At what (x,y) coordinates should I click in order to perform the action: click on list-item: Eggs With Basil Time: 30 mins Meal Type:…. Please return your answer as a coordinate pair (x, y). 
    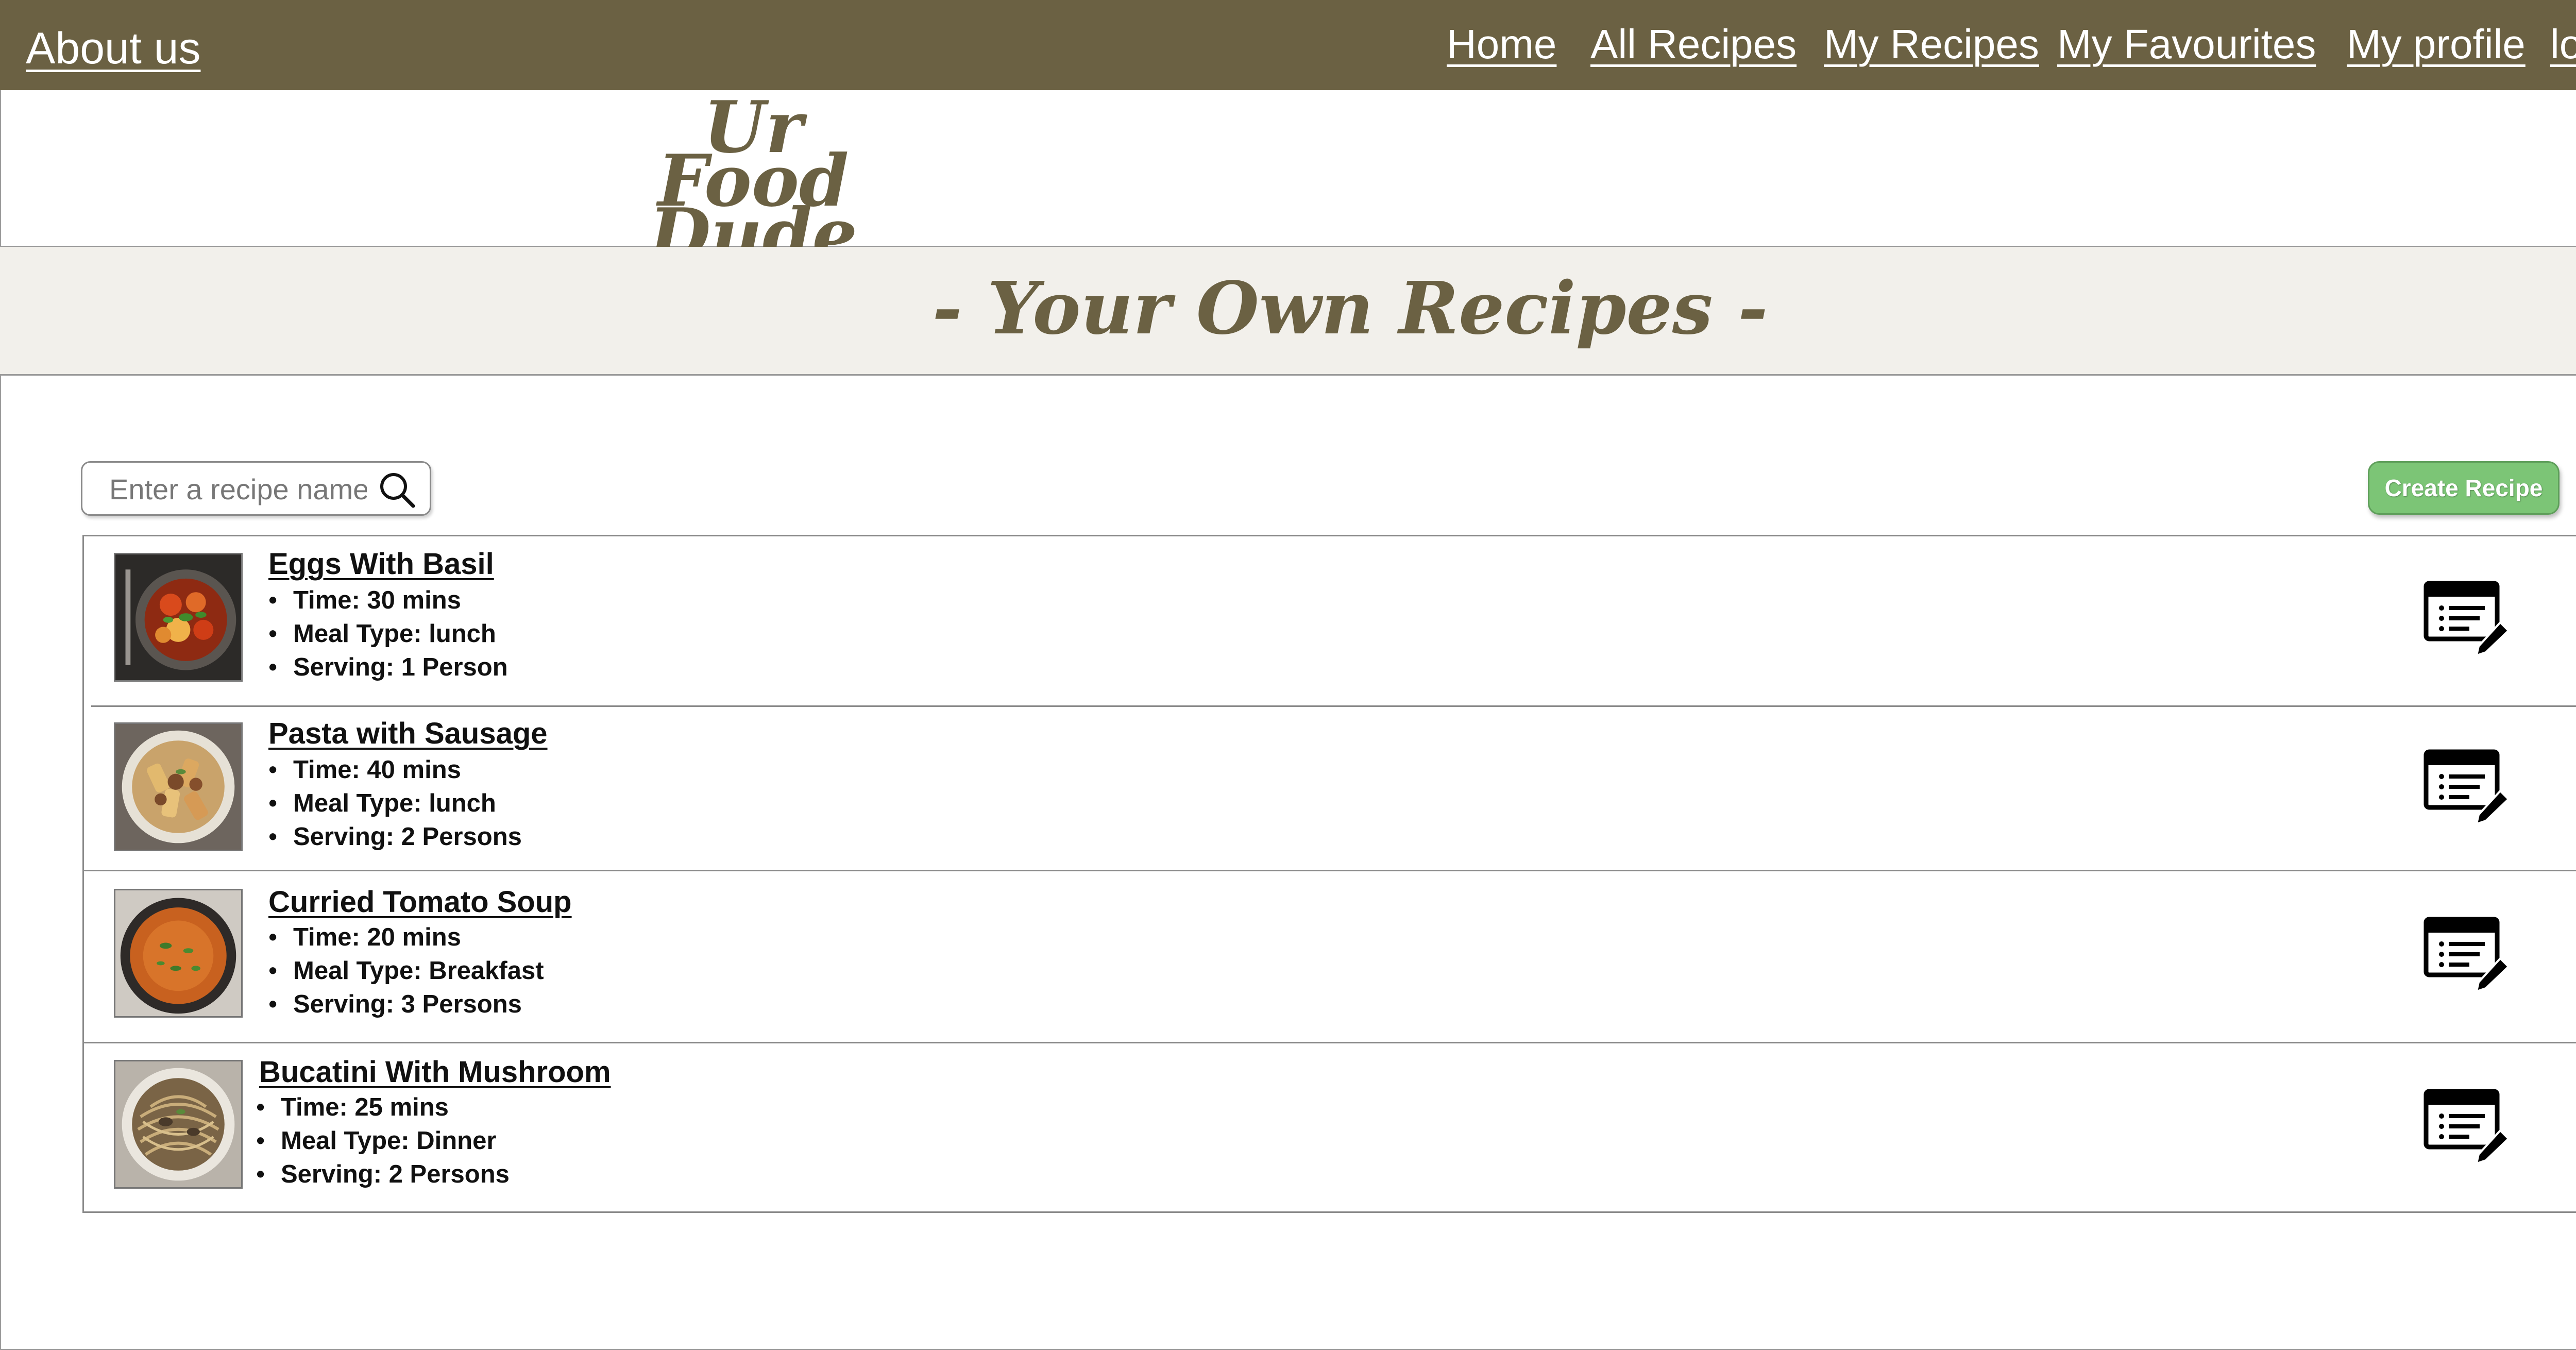
    Looking at the image, I should click on (1330, 621).